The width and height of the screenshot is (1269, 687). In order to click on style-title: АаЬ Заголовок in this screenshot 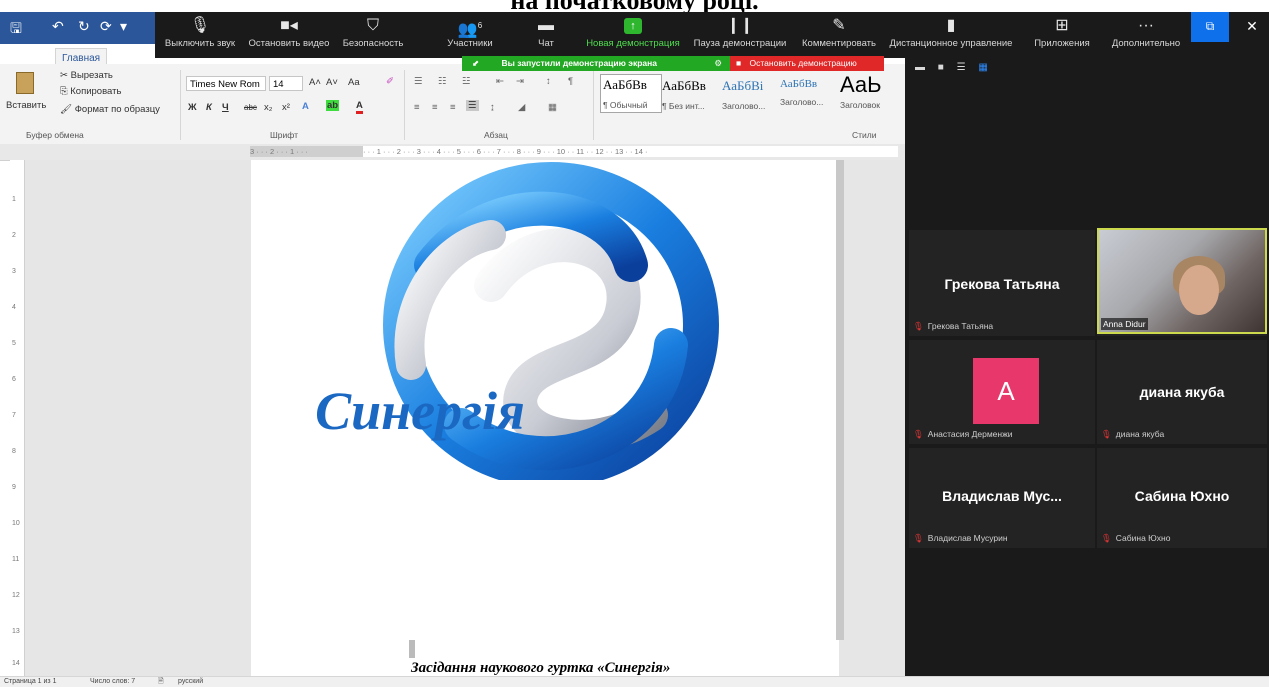, I will do `click(870, 91)`.